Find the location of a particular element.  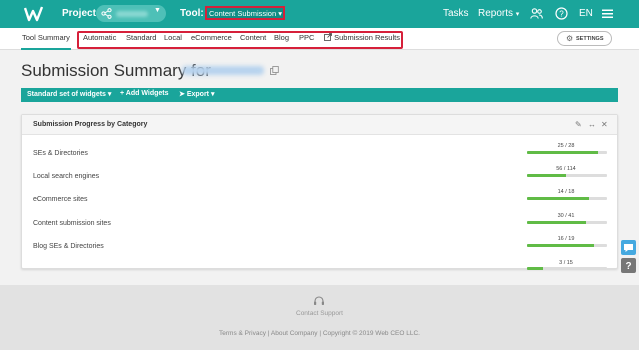

category-count: 25 / 28 is located at coordinates (566, 146).